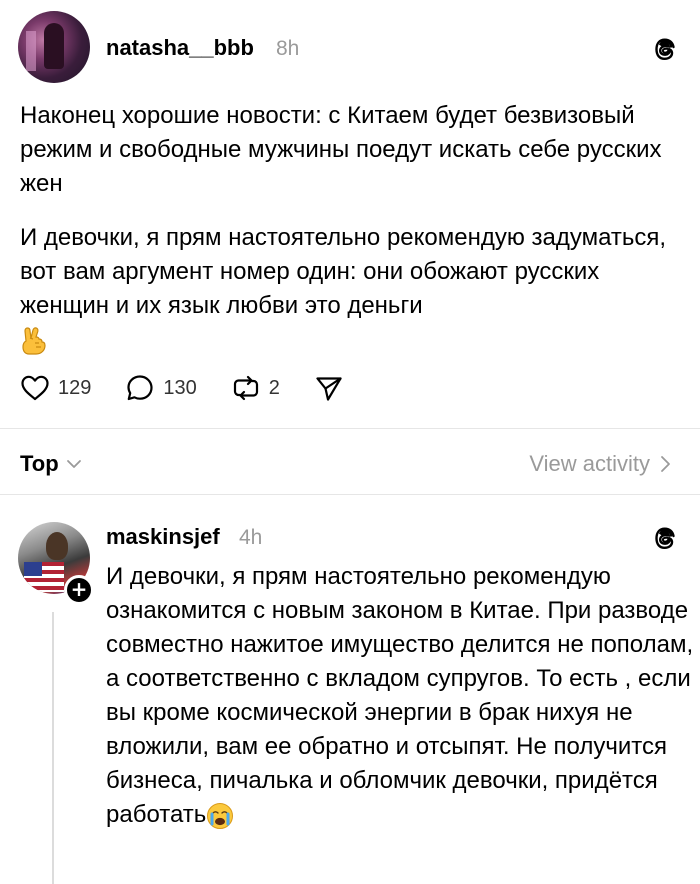 This screenshot has width=700, height=884. What do you see at coordinates (55, 388) in the screenshot?
I see `like-button: 129` at bounding box center [55, 388].